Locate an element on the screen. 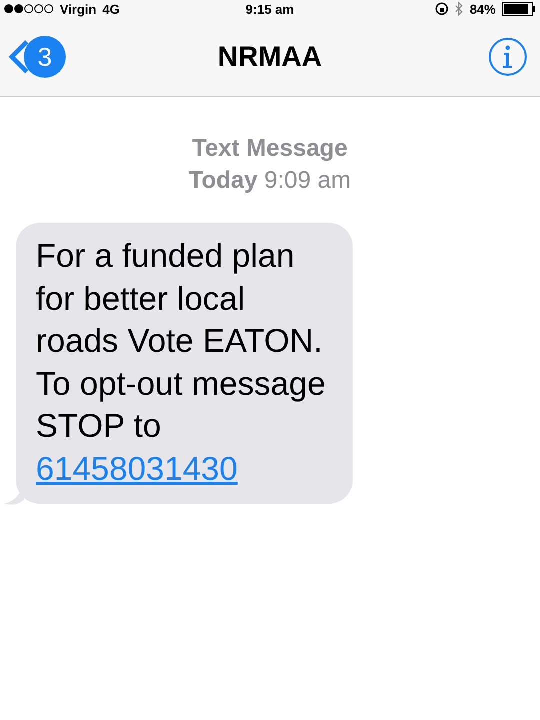 This screenshot has width=540, height=720. message-type-label: Text Message is located at coordinates (270, 149).